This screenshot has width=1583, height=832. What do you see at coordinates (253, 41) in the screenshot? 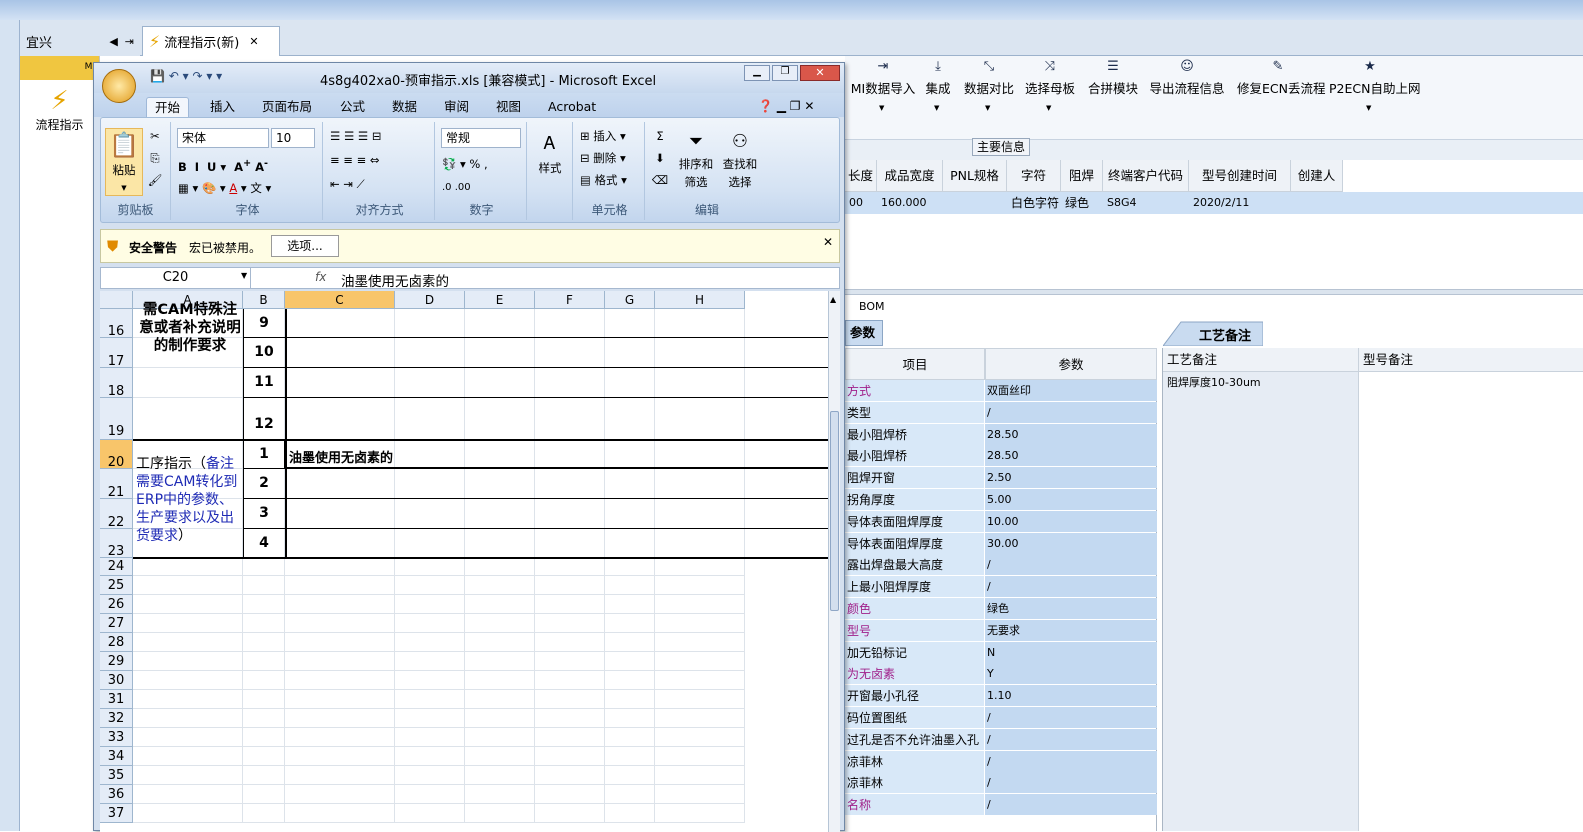
I see `close-icon: ✕` at bounding box center [253, 41].